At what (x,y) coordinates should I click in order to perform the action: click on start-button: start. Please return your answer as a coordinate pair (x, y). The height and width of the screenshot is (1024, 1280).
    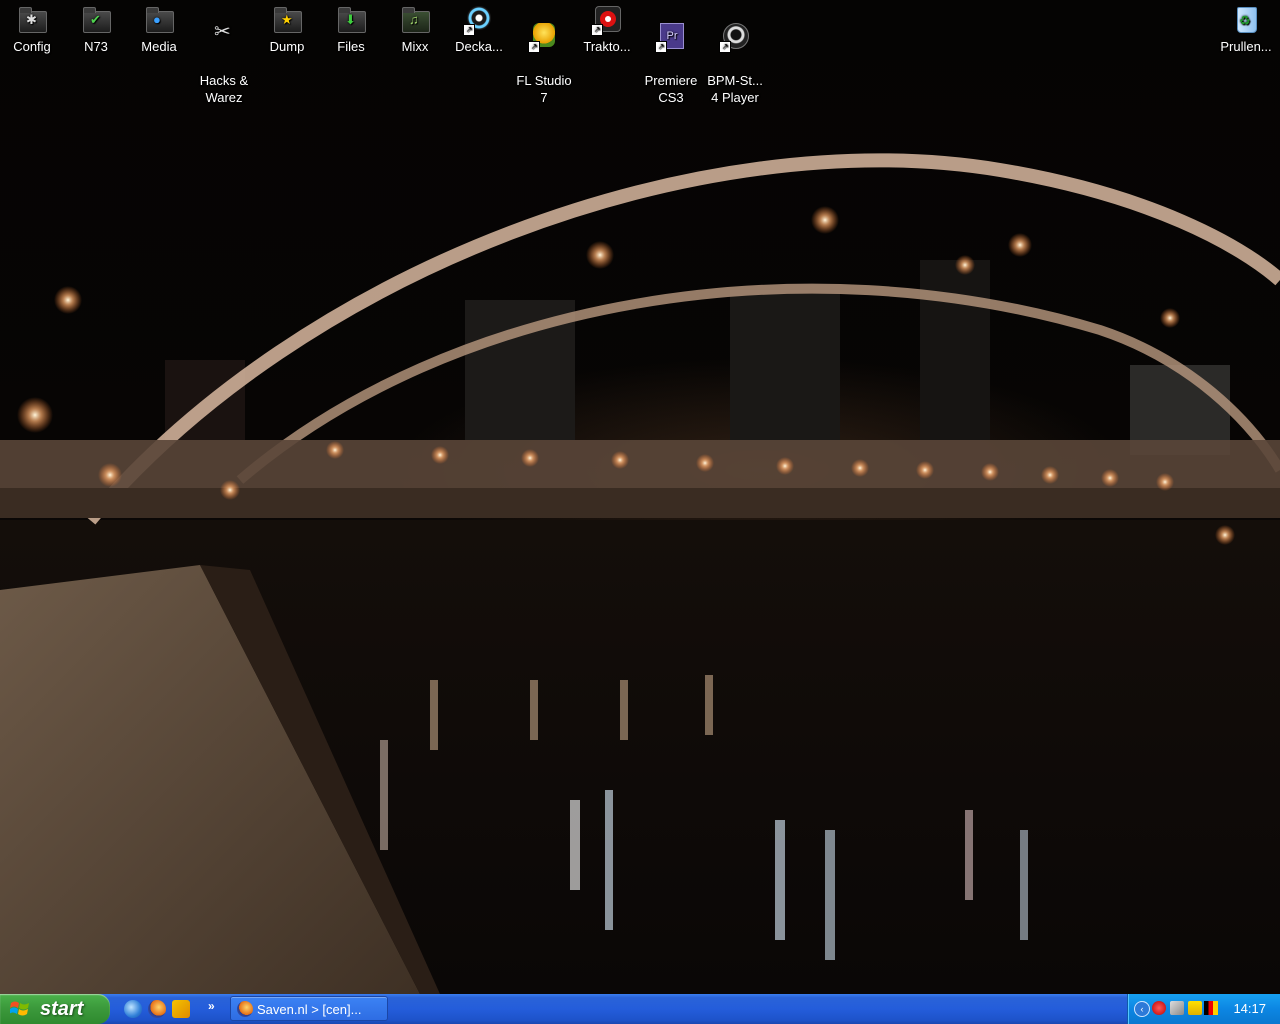
    Looking at the image, I should click on (55, 1009).